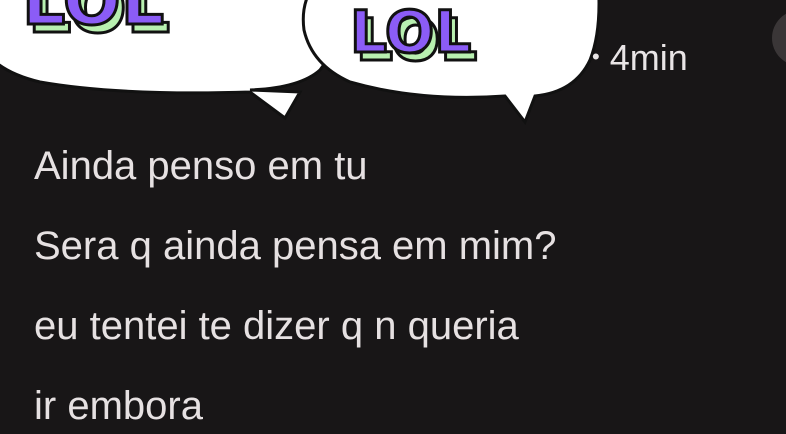  What do you see at coordinates (779, 38) in the screenshot?
I see `avatar` at bounding box center [779, 38].